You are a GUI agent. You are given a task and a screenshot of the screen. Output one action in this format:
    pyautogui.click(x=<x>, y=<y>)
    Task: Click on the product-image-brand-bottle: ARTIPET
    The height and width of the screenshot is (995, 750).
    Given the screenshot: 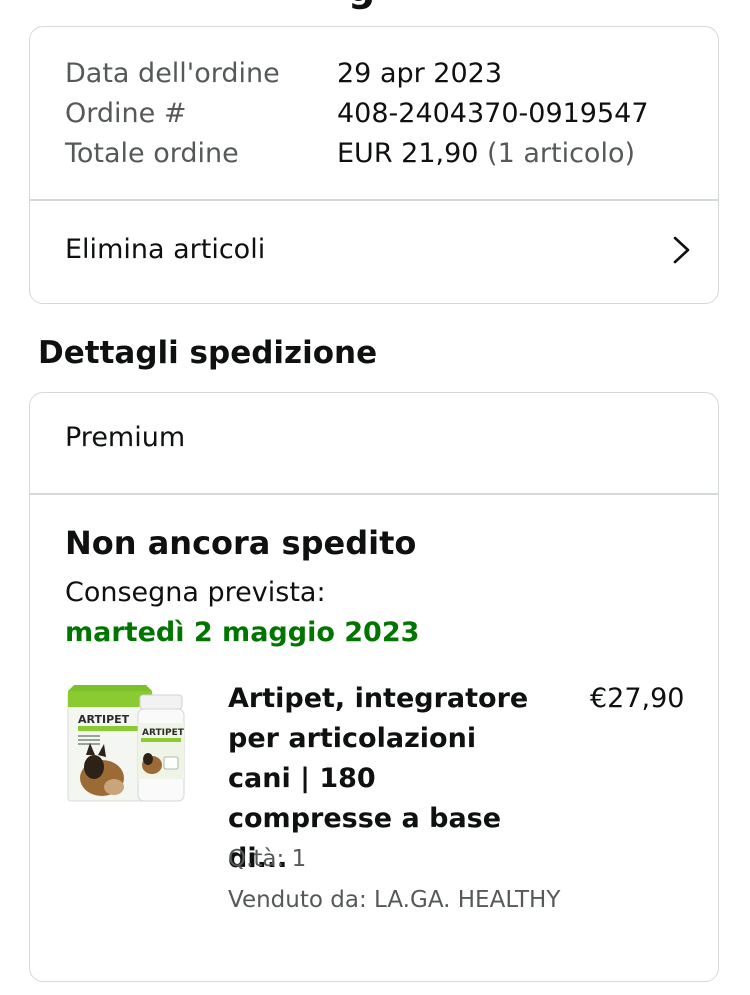 What is the action you would take?
    pyautogui.click(x=163, y=733)
    